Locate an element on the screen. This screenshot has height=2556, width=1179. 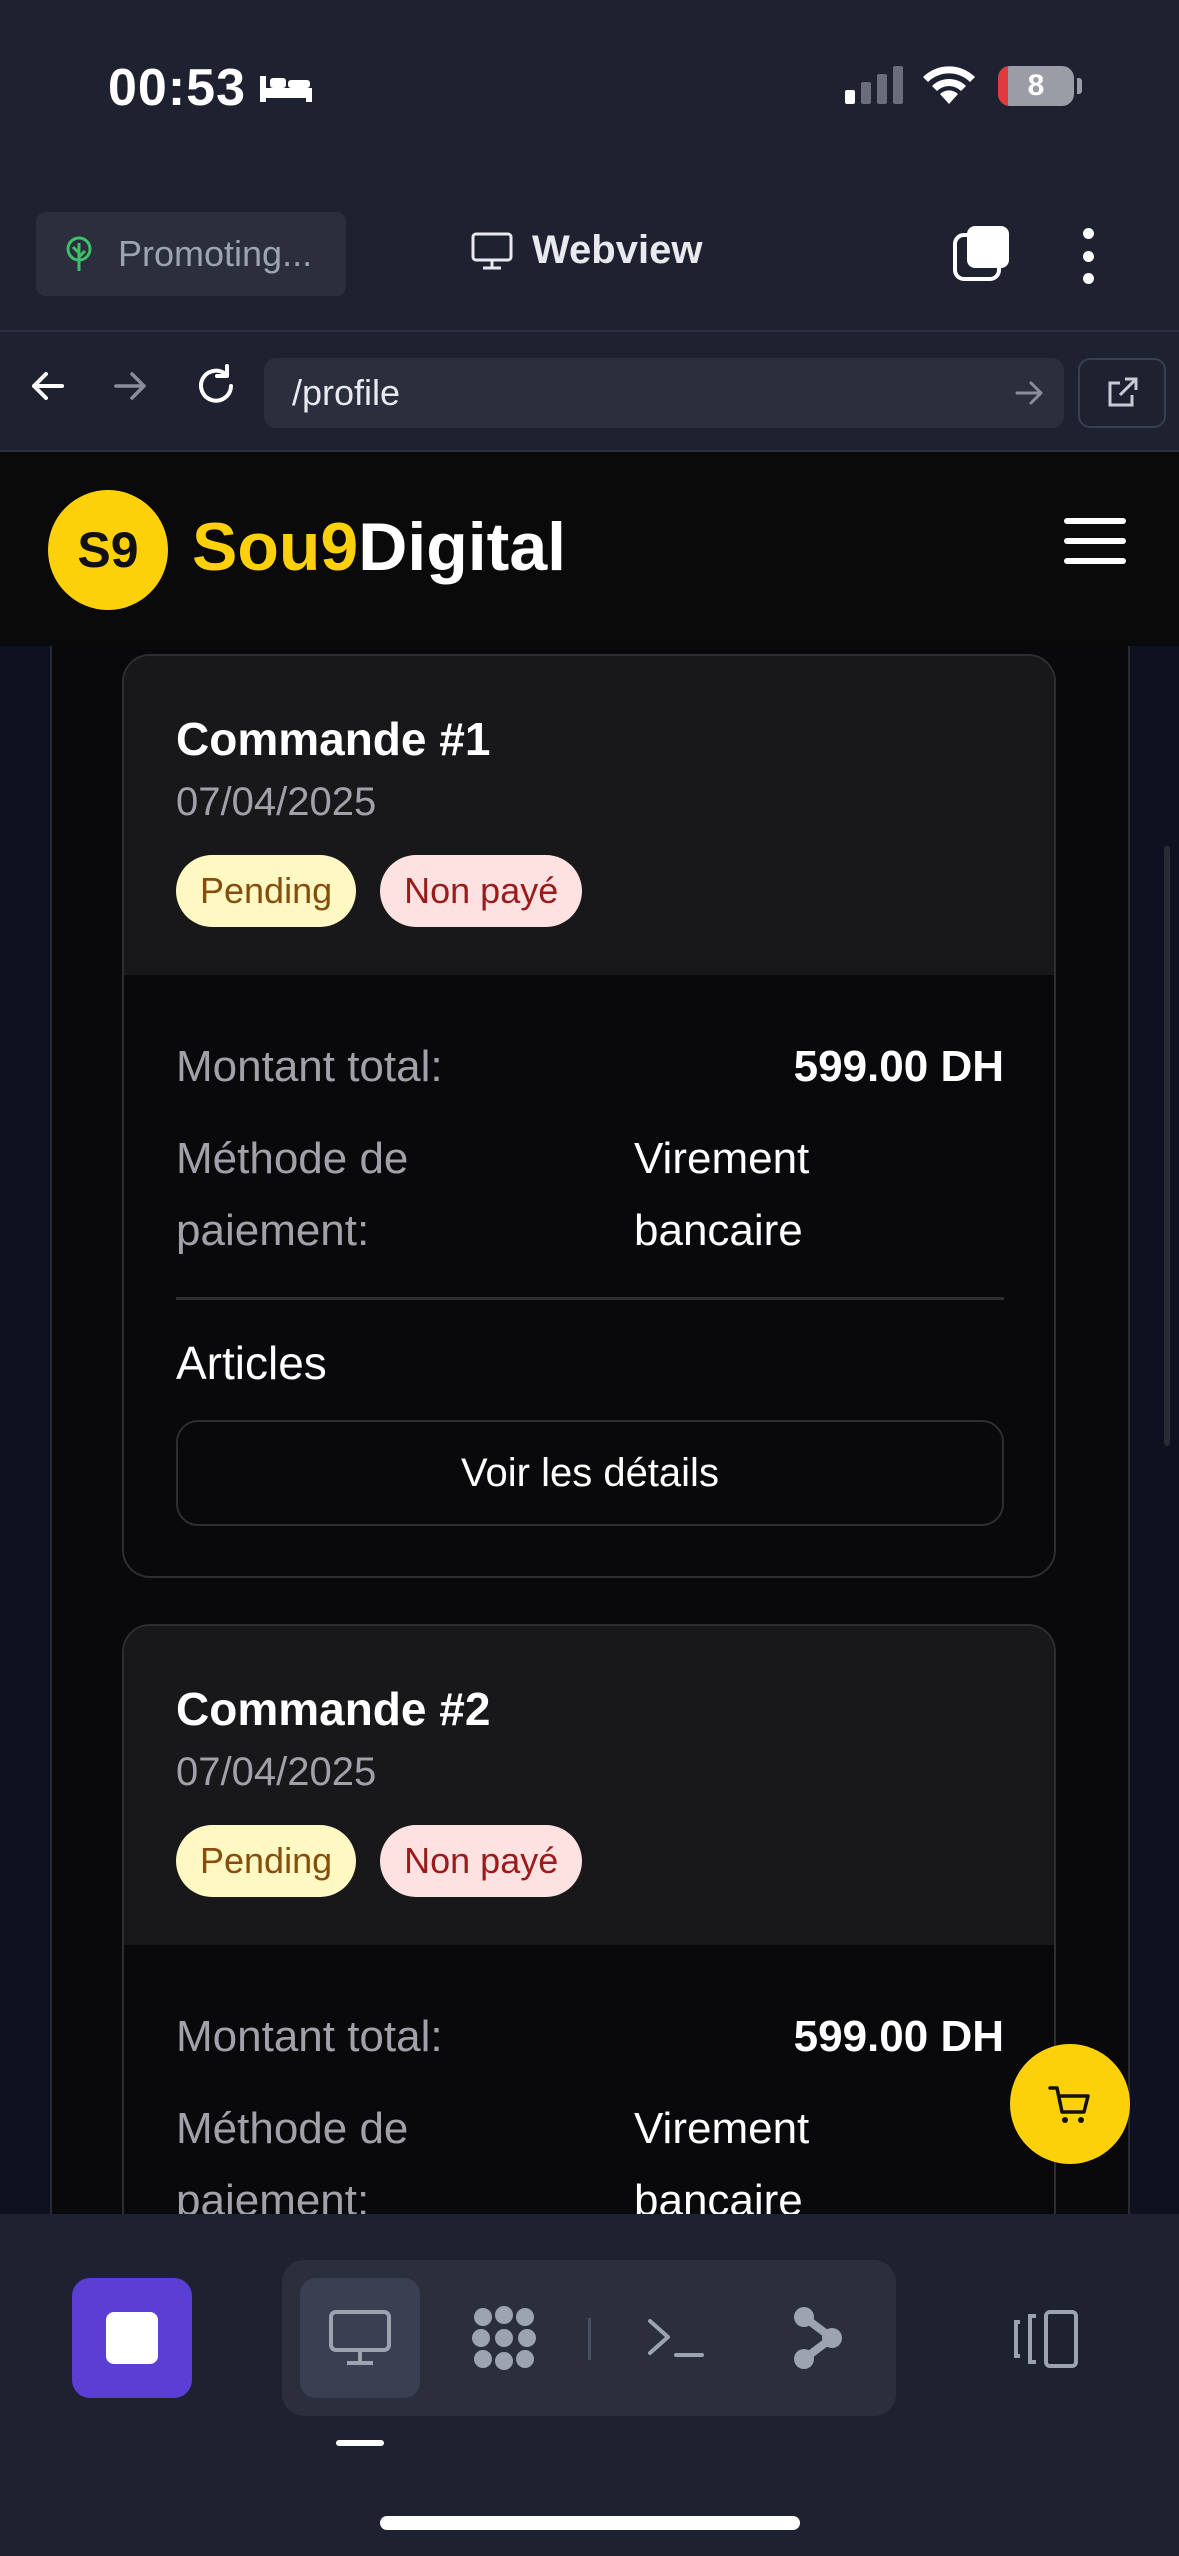
status-bar: 00:53 8 is located at coordinates (589, 90).